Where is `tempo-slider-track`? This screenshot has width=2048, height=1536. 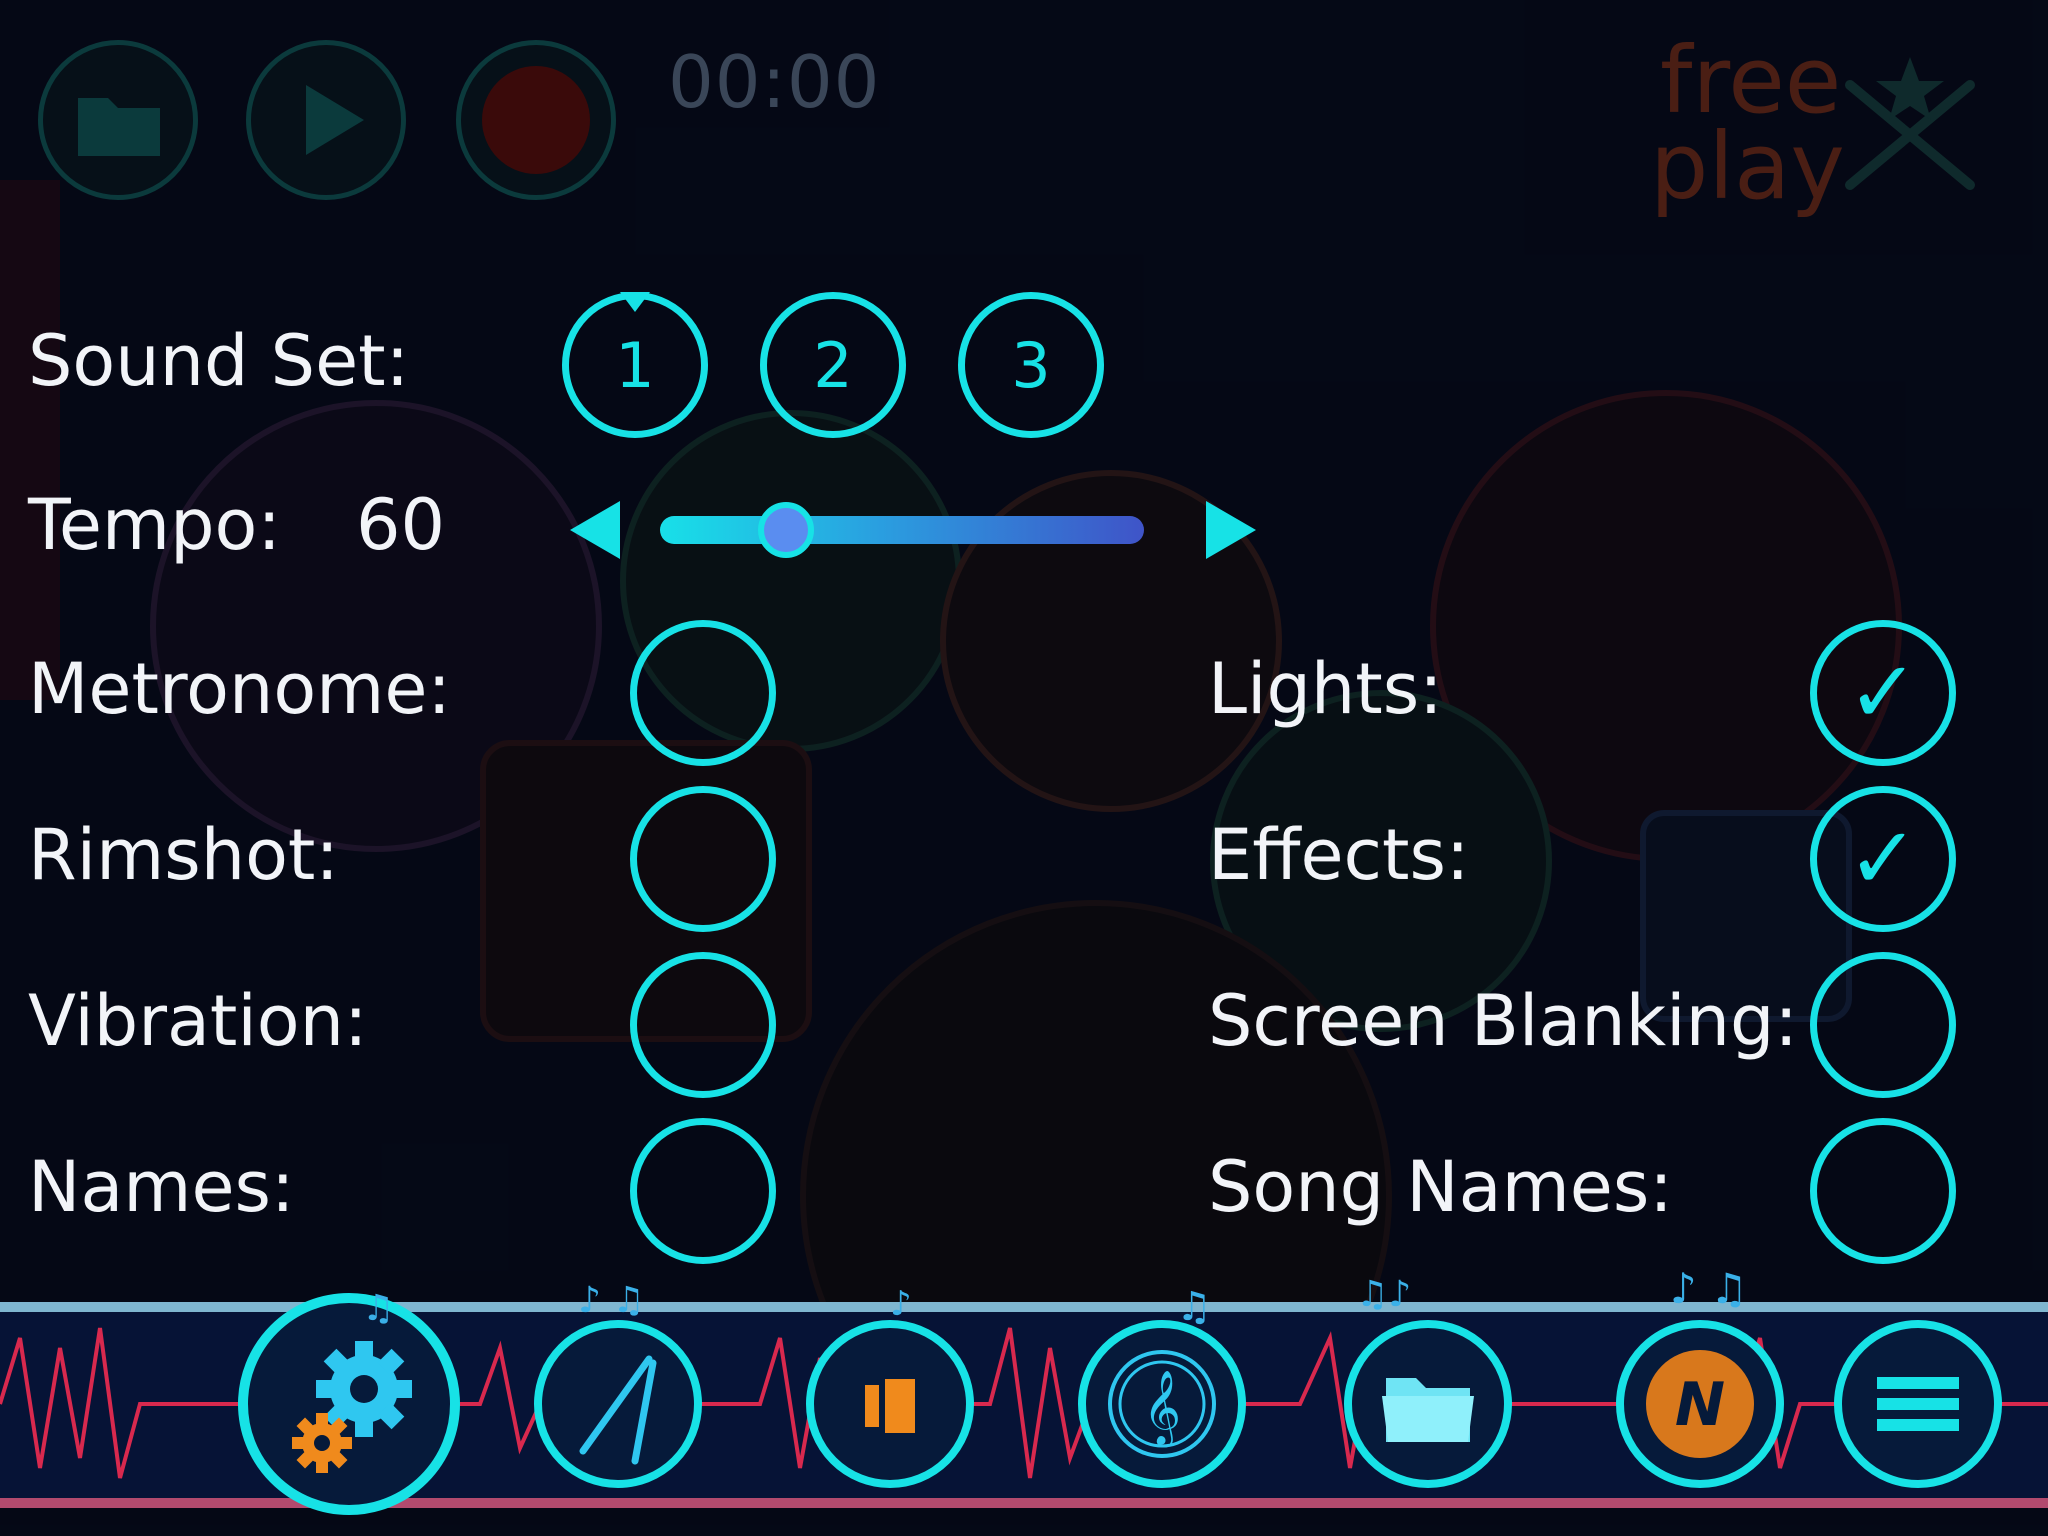 tempo-slider-track is located at coordinates (902, 530).